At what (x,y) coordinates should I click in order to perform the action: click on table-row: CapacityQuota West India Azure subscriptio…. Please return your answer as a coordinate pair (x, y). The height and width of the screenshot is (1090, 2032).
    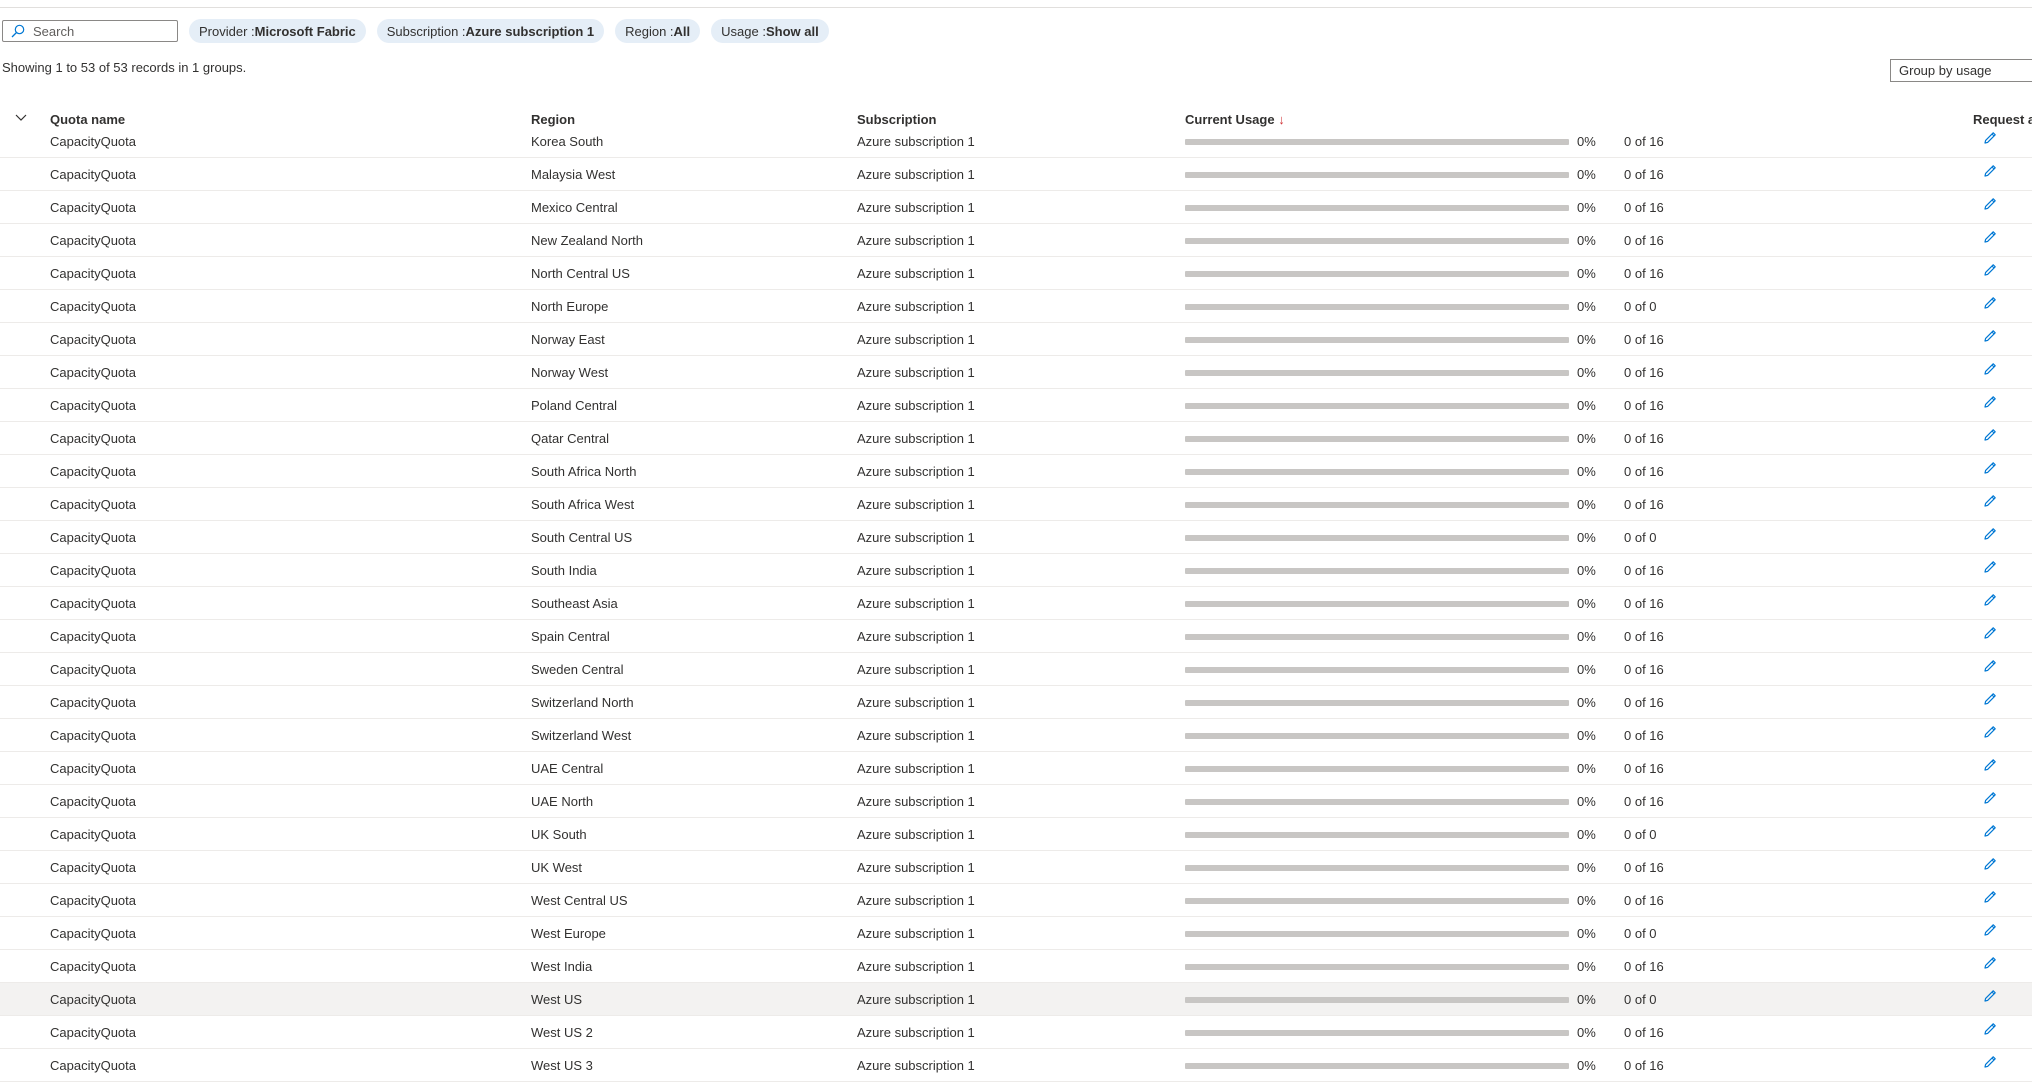
    Looking at the image, I should click on (1016, 966).